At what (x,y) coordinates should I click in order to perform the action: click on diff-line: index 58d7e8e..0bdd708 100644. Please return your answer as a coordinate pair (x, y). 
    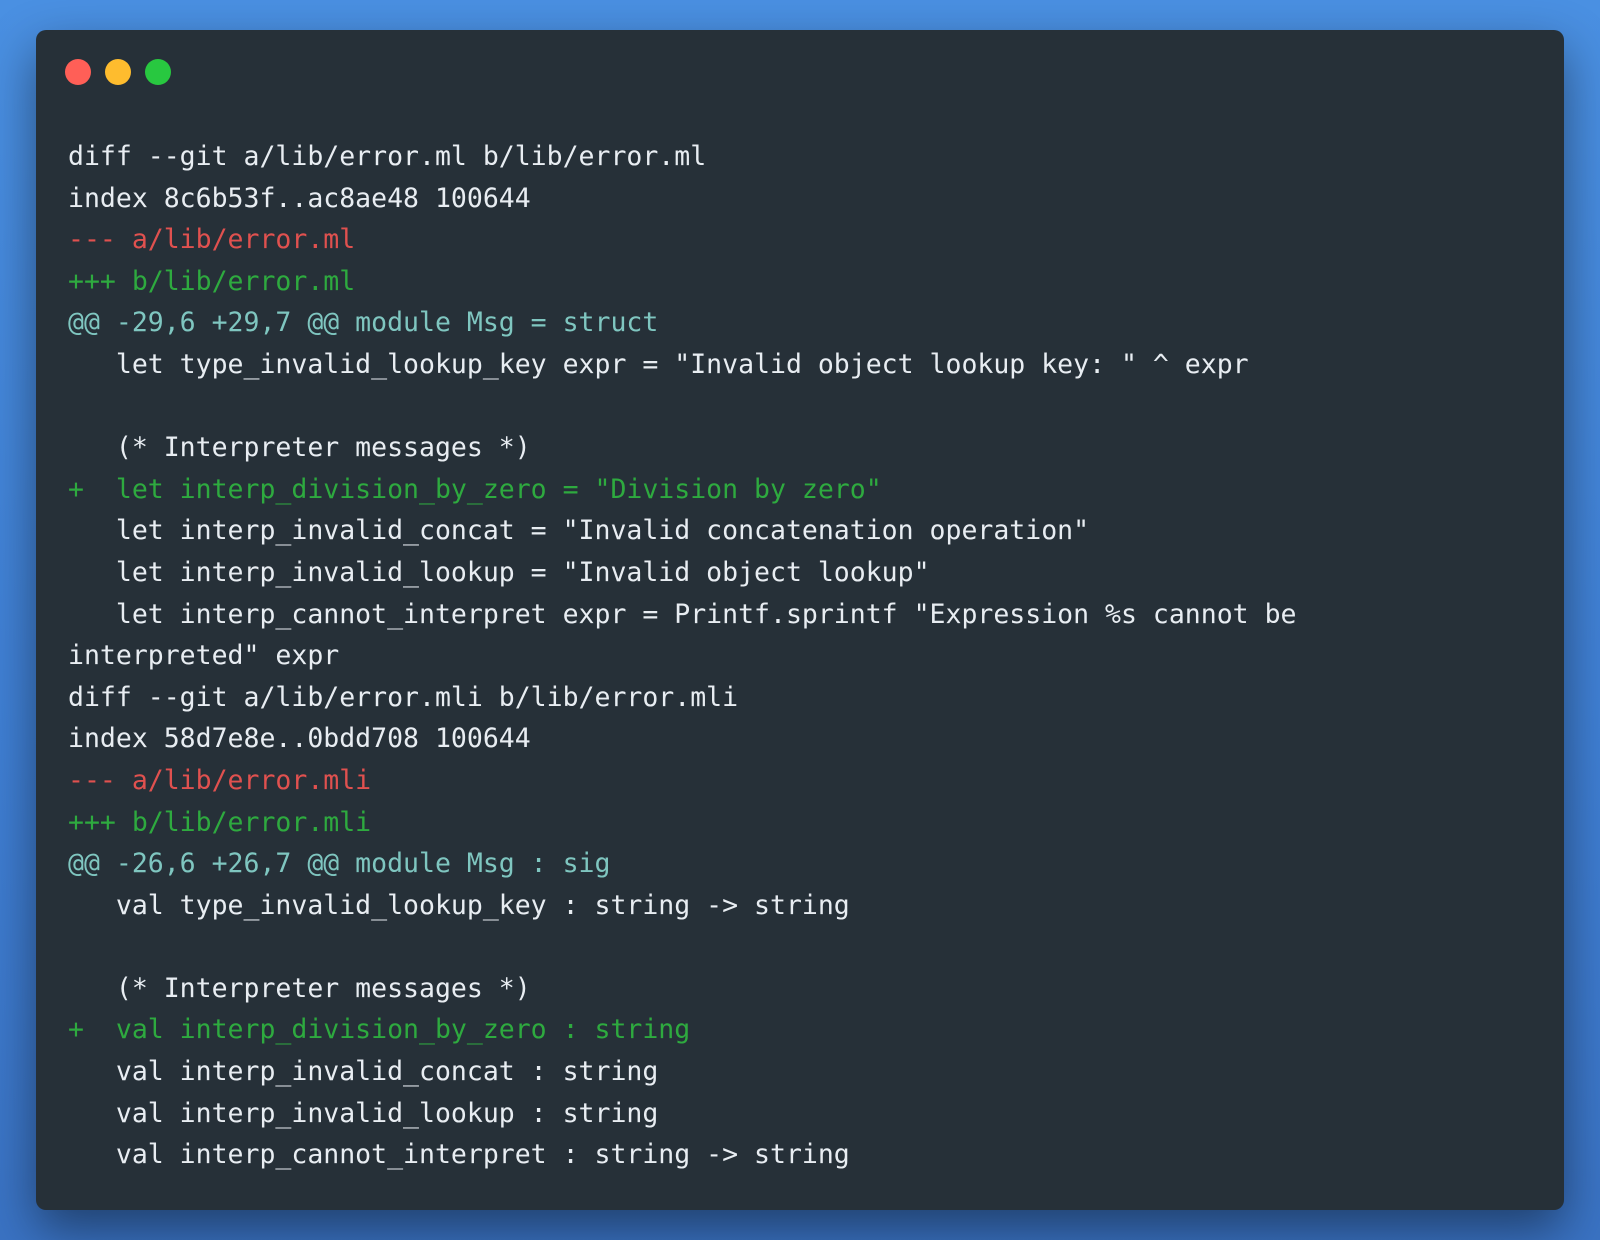
    Looking at the image, I should click on (299, 739).